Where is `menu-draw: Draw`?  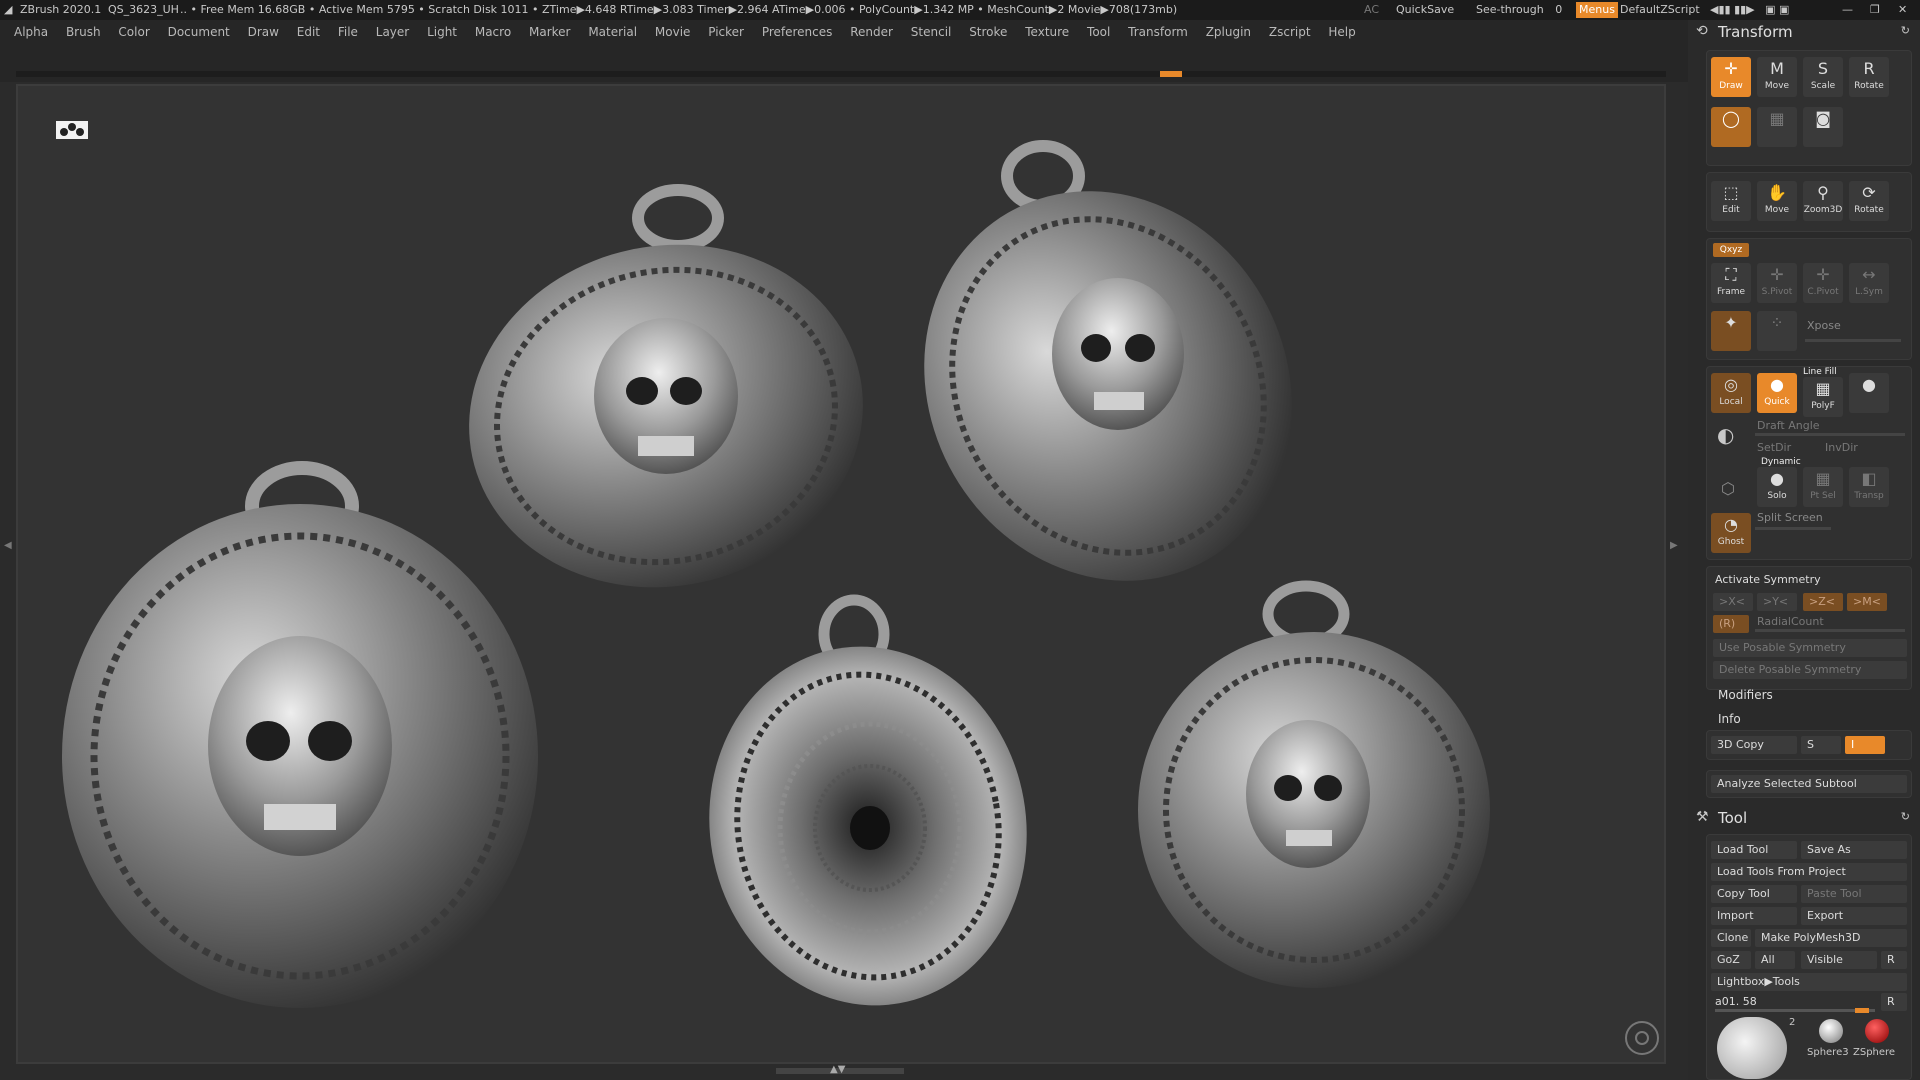 menu-draw: Draw is located at coordinates (263, 32).